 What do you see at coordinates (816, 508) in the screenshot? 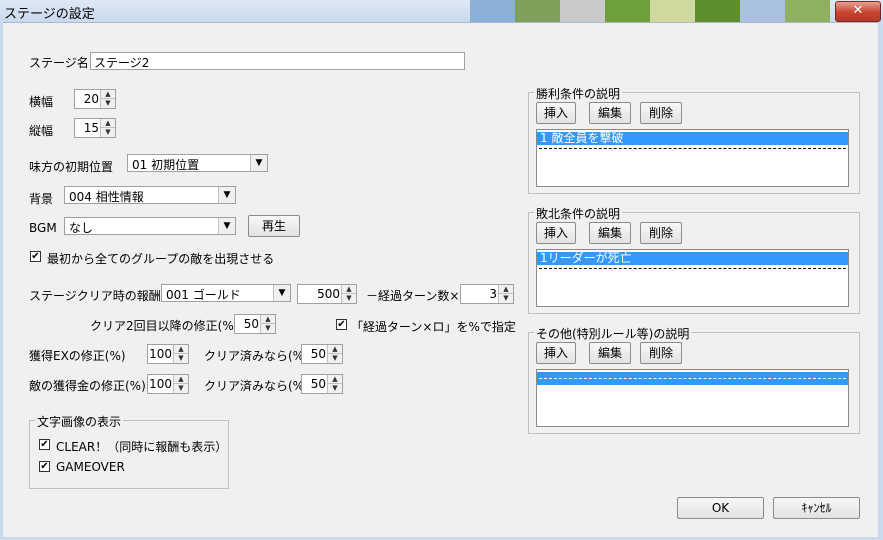
I see `cancel-button: ｷｬﾝｾﾙ` at bounding box center [816, 508].